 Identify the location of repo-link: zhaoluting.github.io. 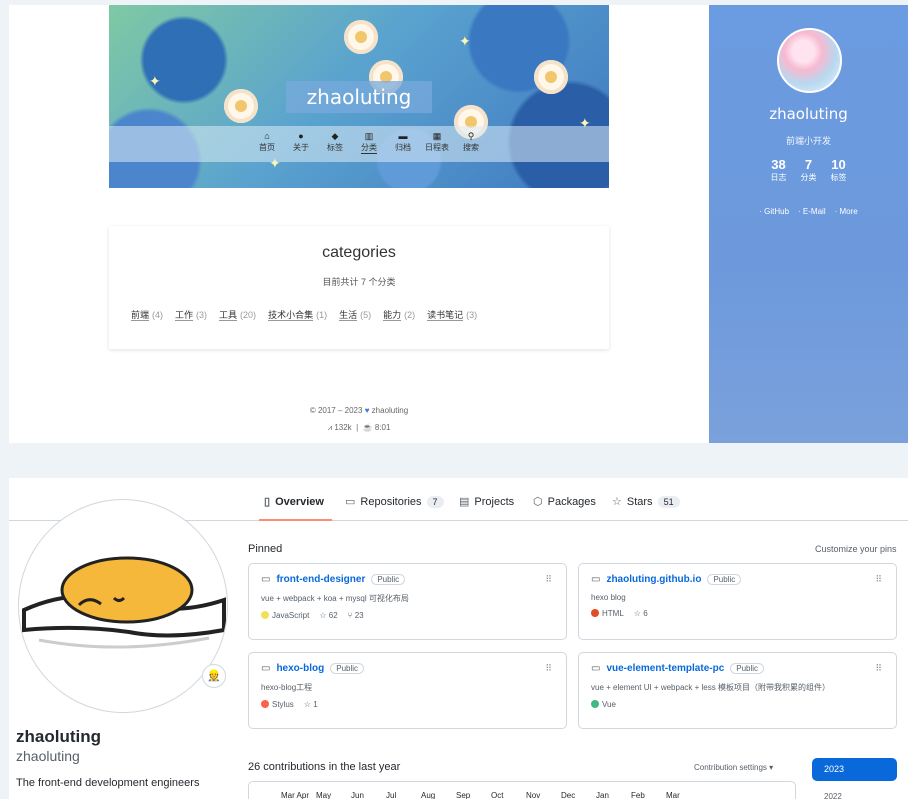
(653, 579).